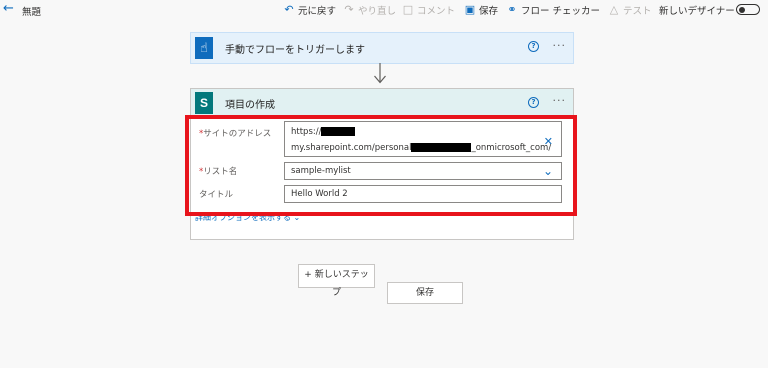  Describe the element at coordinates (204, 48) in the screenshot. I see `touch-hand-icon: ☝` at that location.